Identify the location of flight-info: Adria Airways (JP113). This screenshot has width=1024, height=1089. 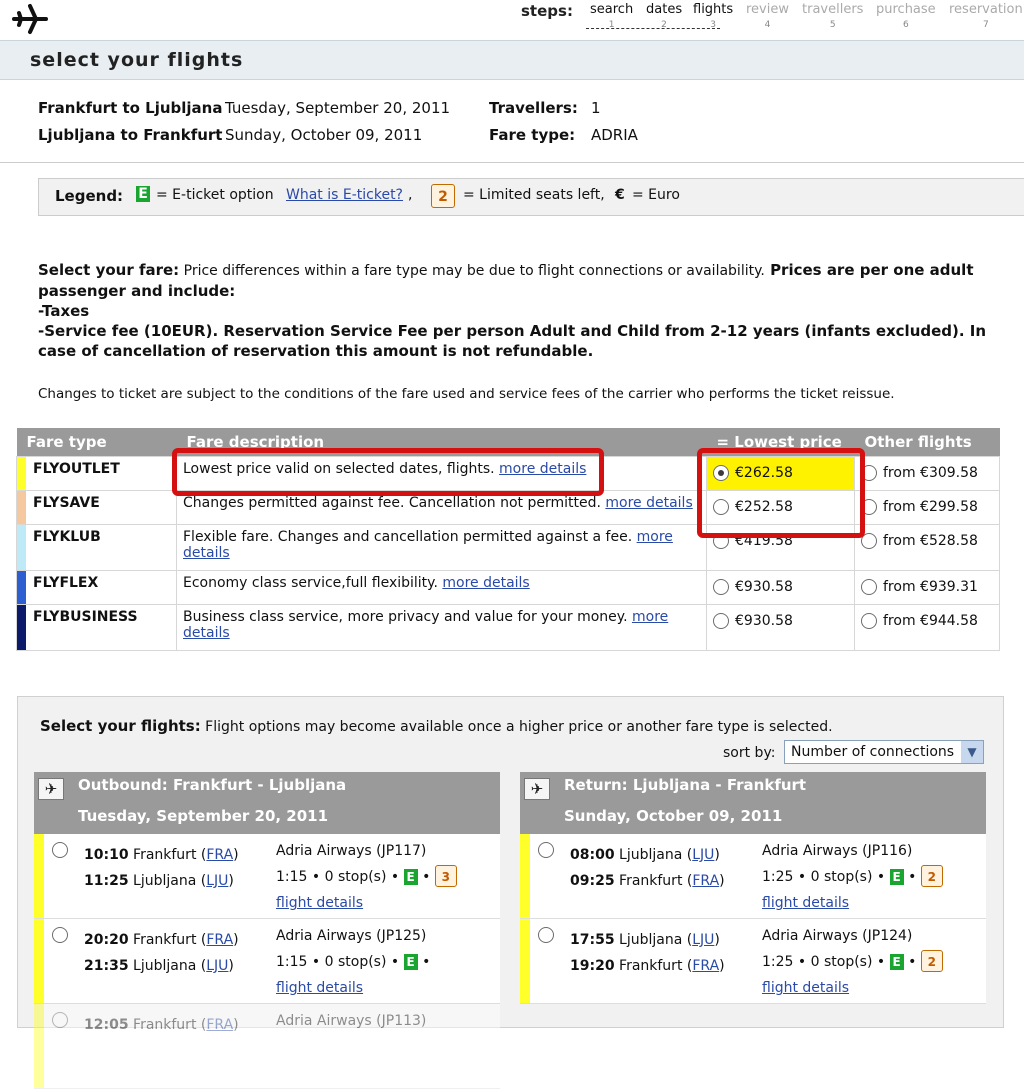
(351, 1021).